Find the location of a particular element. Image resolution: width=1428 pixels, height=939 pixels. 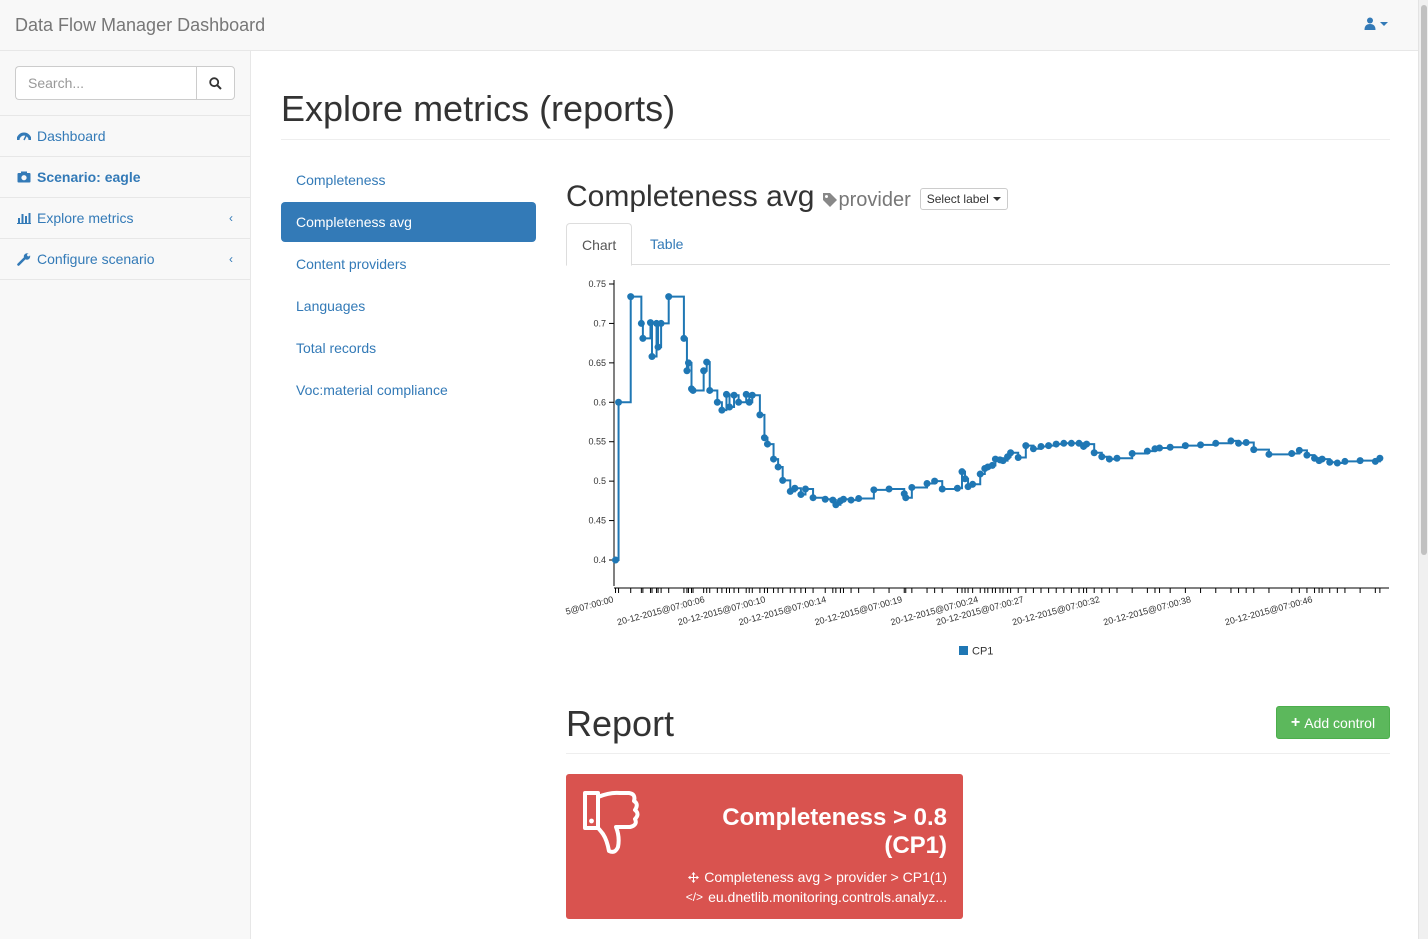

metric-item-completeness-avg: Completeness avg is located at coordinates (408, 222).